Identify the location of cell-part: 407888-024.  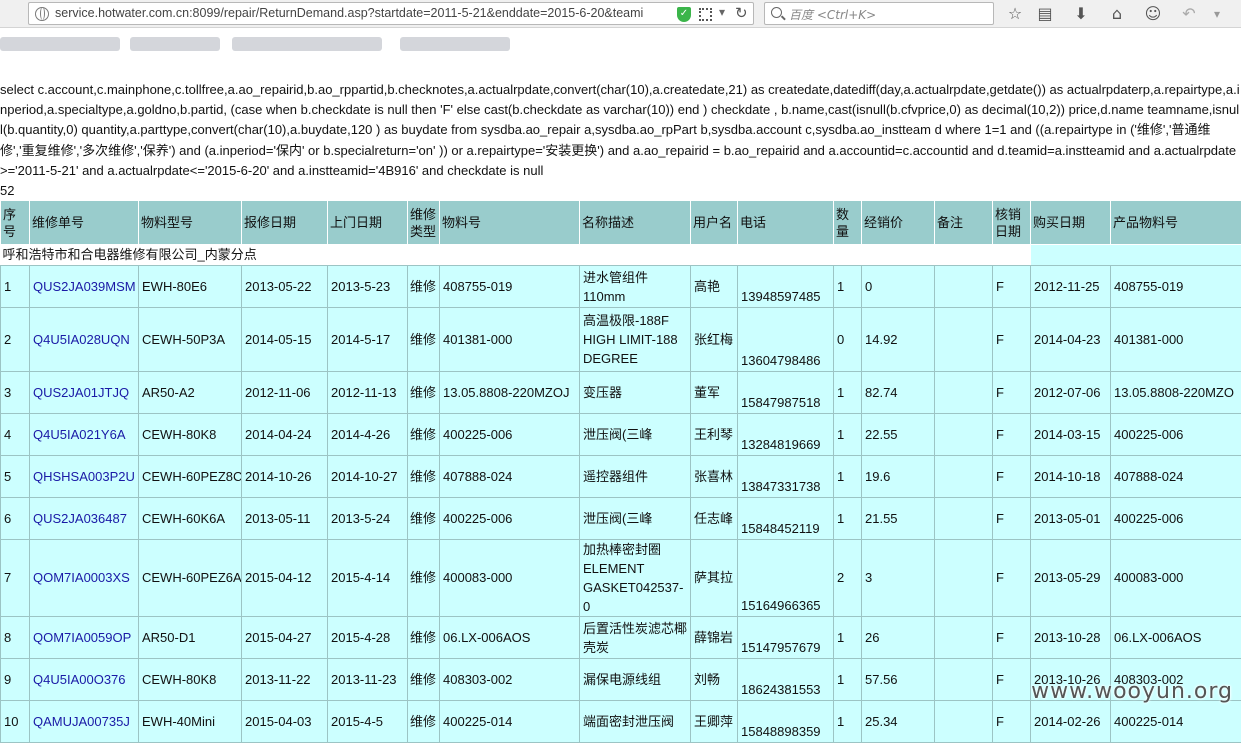
(510, 477).